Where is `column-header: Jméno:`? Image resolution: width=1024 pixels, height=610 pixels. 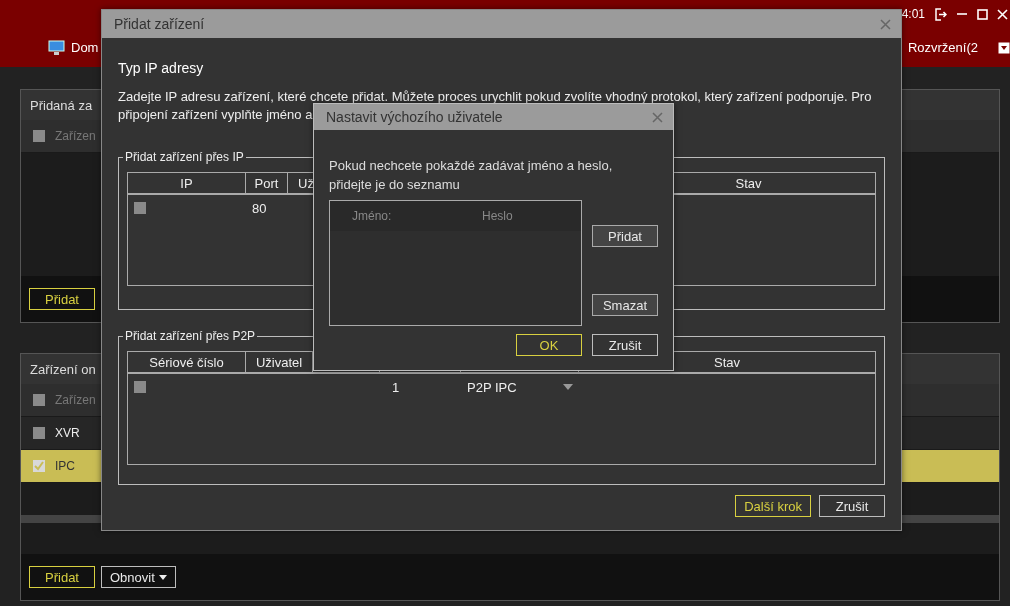
column-header: Jméno: is located at coordinates (372, 216).